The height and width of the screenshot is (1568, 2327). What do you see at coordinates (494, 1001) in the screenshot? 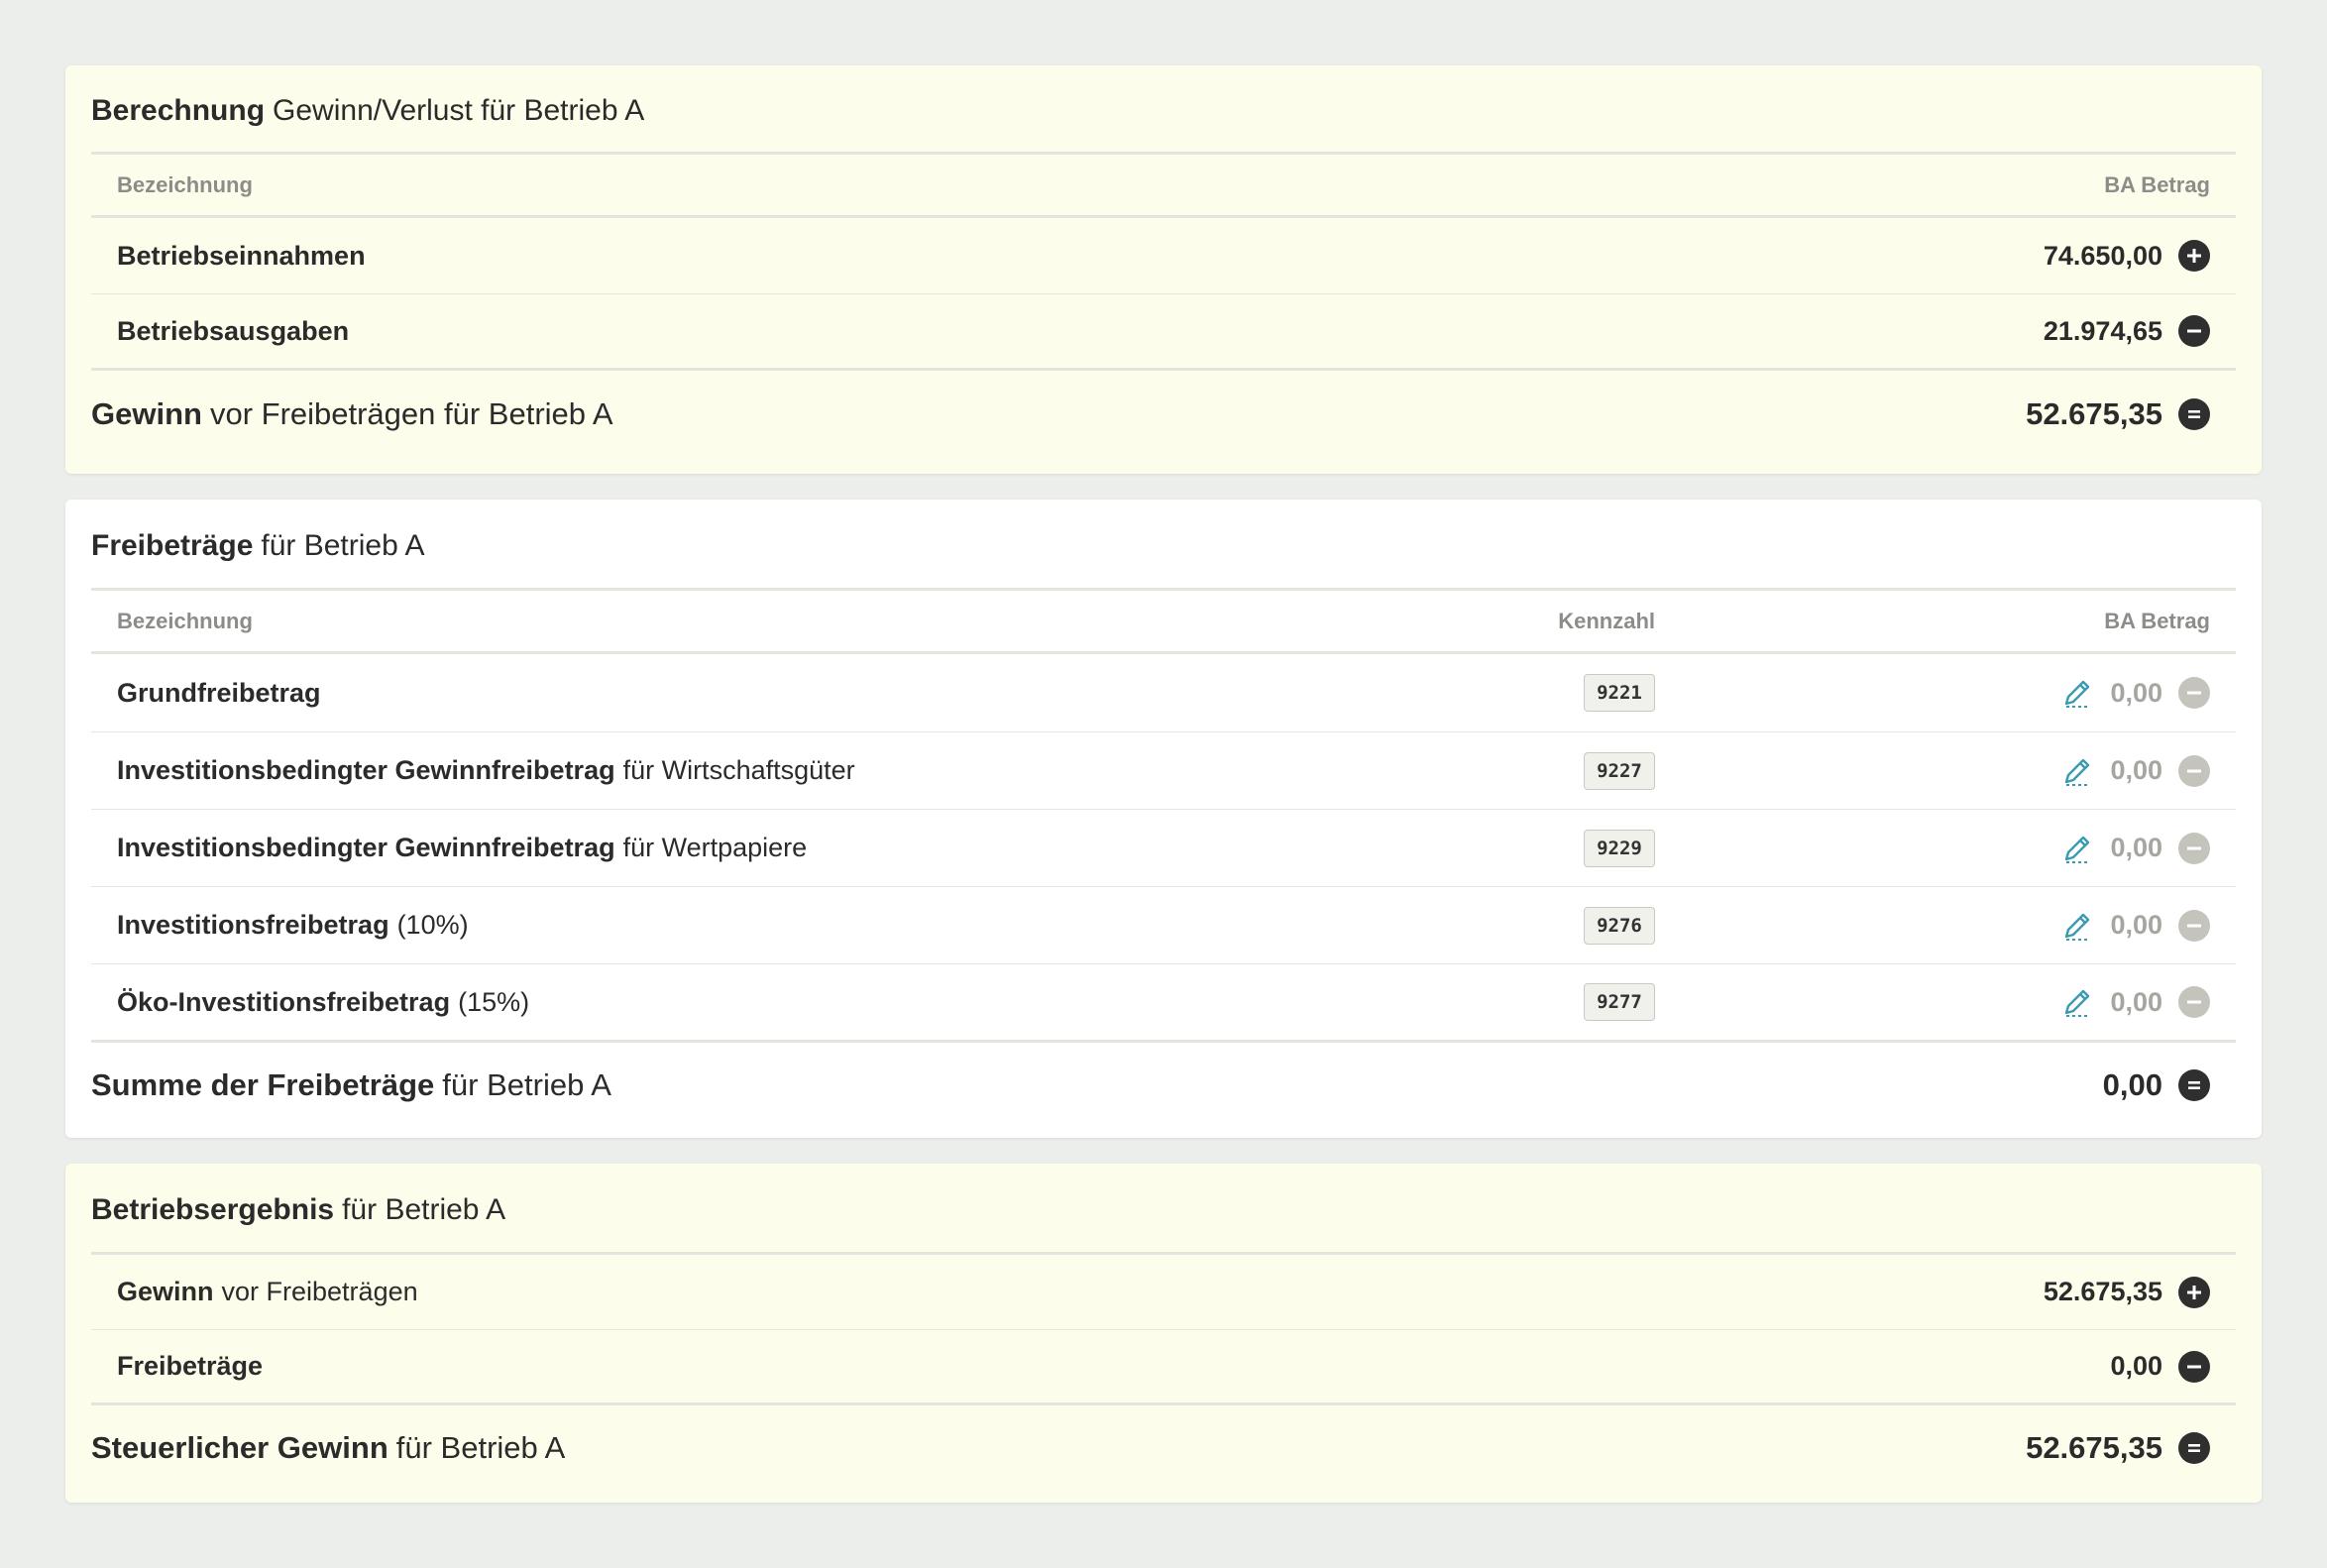
I see `row-label-rest: (15%)` at bounding box center [494, 1001].